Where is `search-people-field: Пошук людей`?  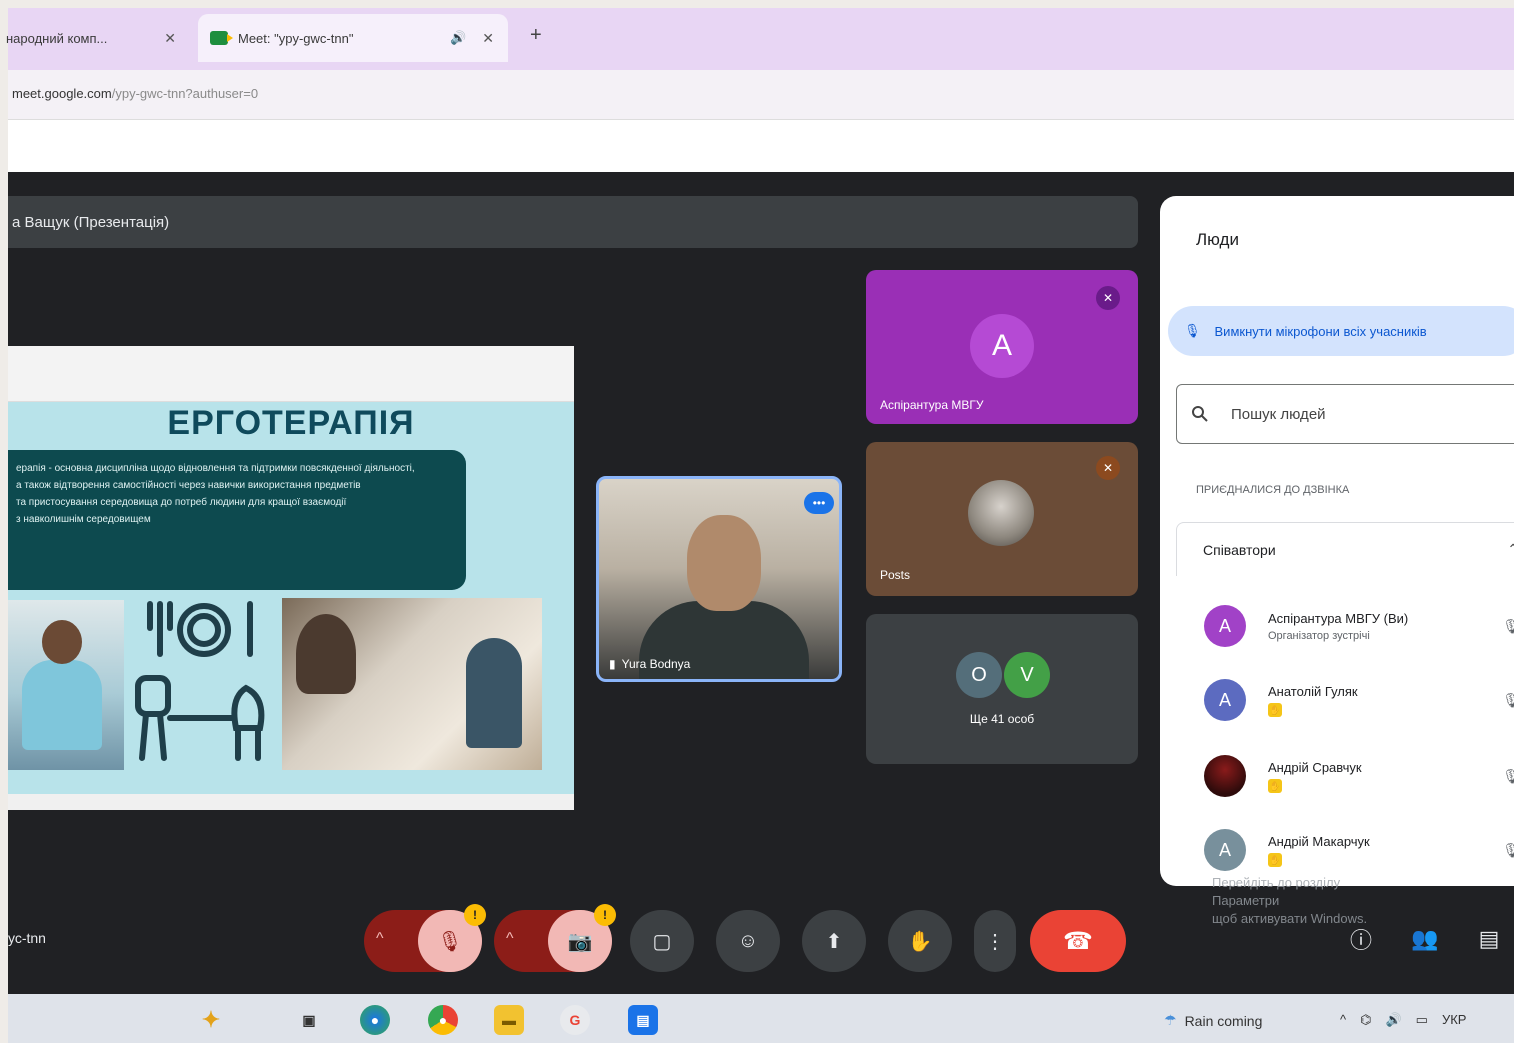 search-people-field: Пошук людей is located at coordinates (1345, 414).